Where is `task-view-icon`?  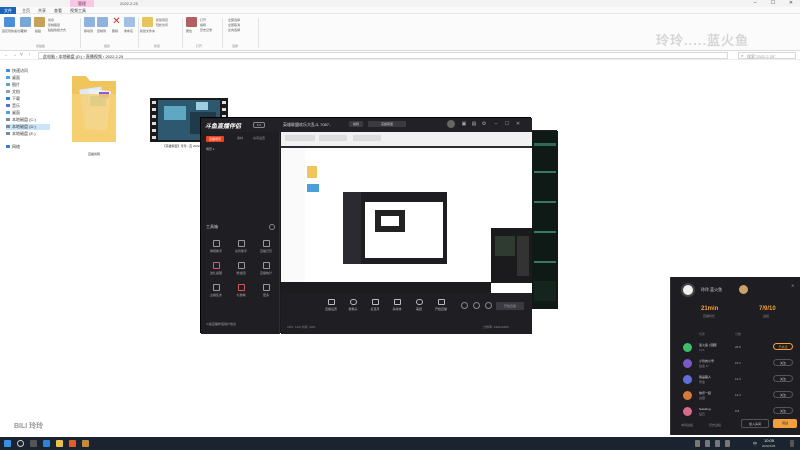 task-view-icon is located at coordinates (33, 443).